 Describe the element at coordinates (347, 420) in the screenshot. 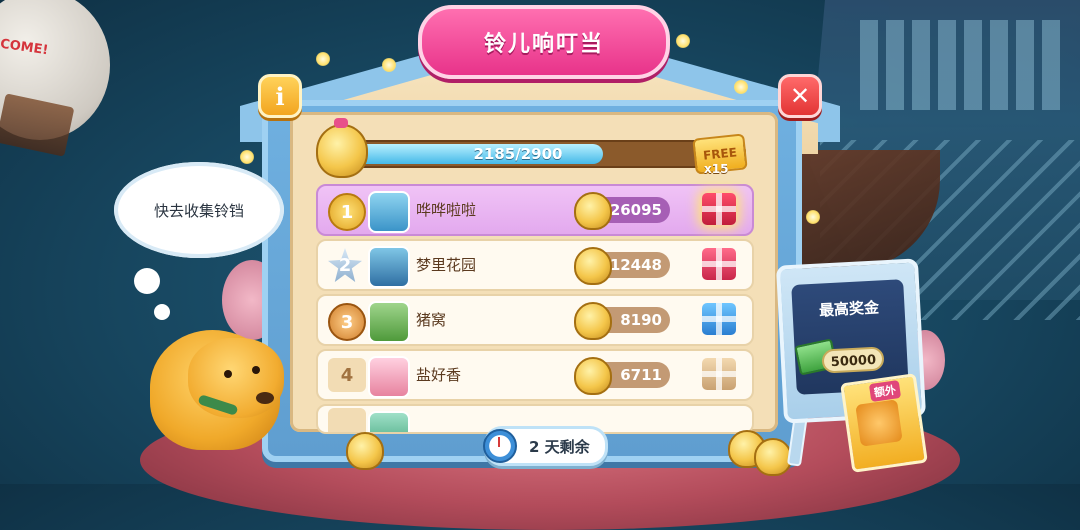

I see `rank-badge` at that location.